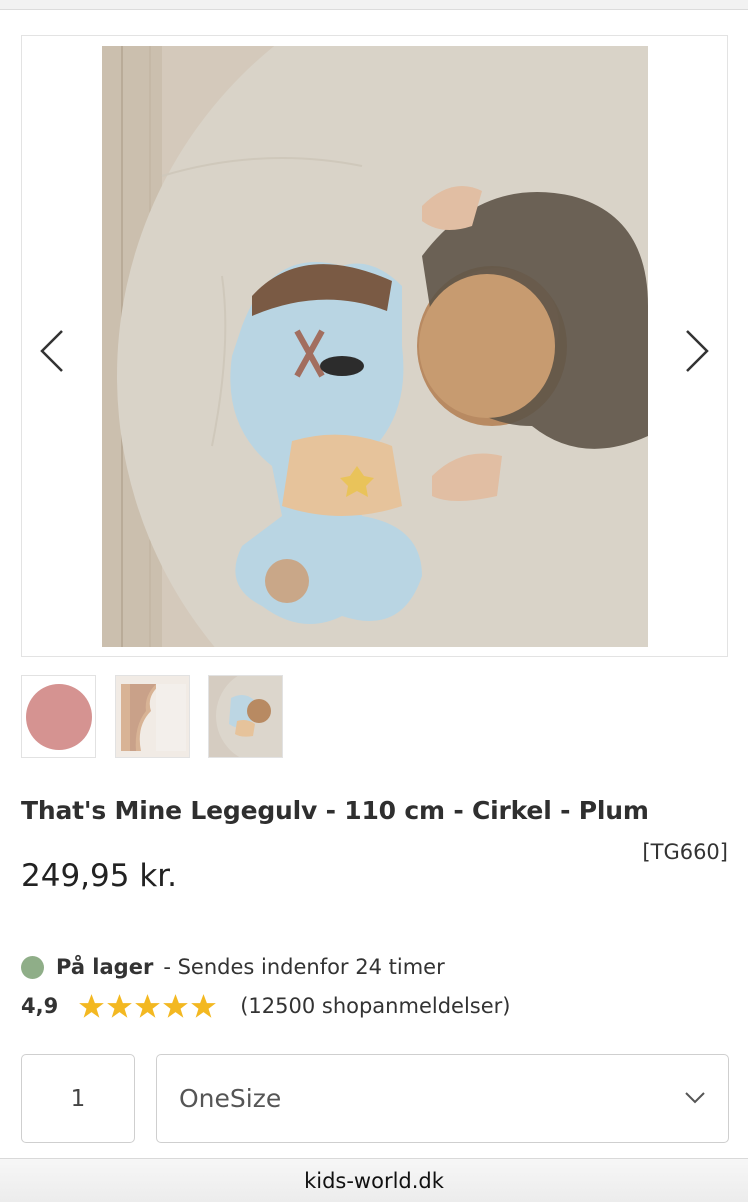  What do you see at coordinates (304, 967) in the screenshot?
I see `shipping-info: - Sendes indenfor 24 timer` at bounding box center [304, 967].